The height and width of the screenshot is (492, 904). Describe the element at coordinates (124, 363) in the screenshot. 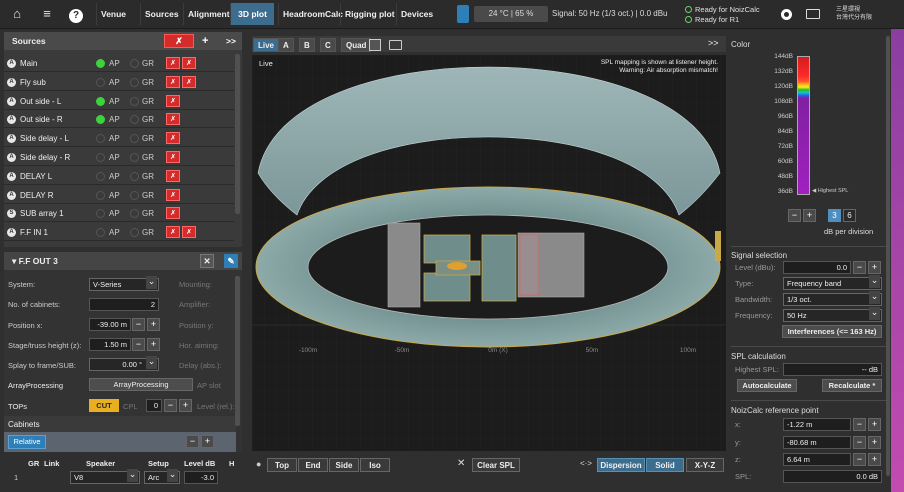

I see `splay-select: 0.00 °` at that location.